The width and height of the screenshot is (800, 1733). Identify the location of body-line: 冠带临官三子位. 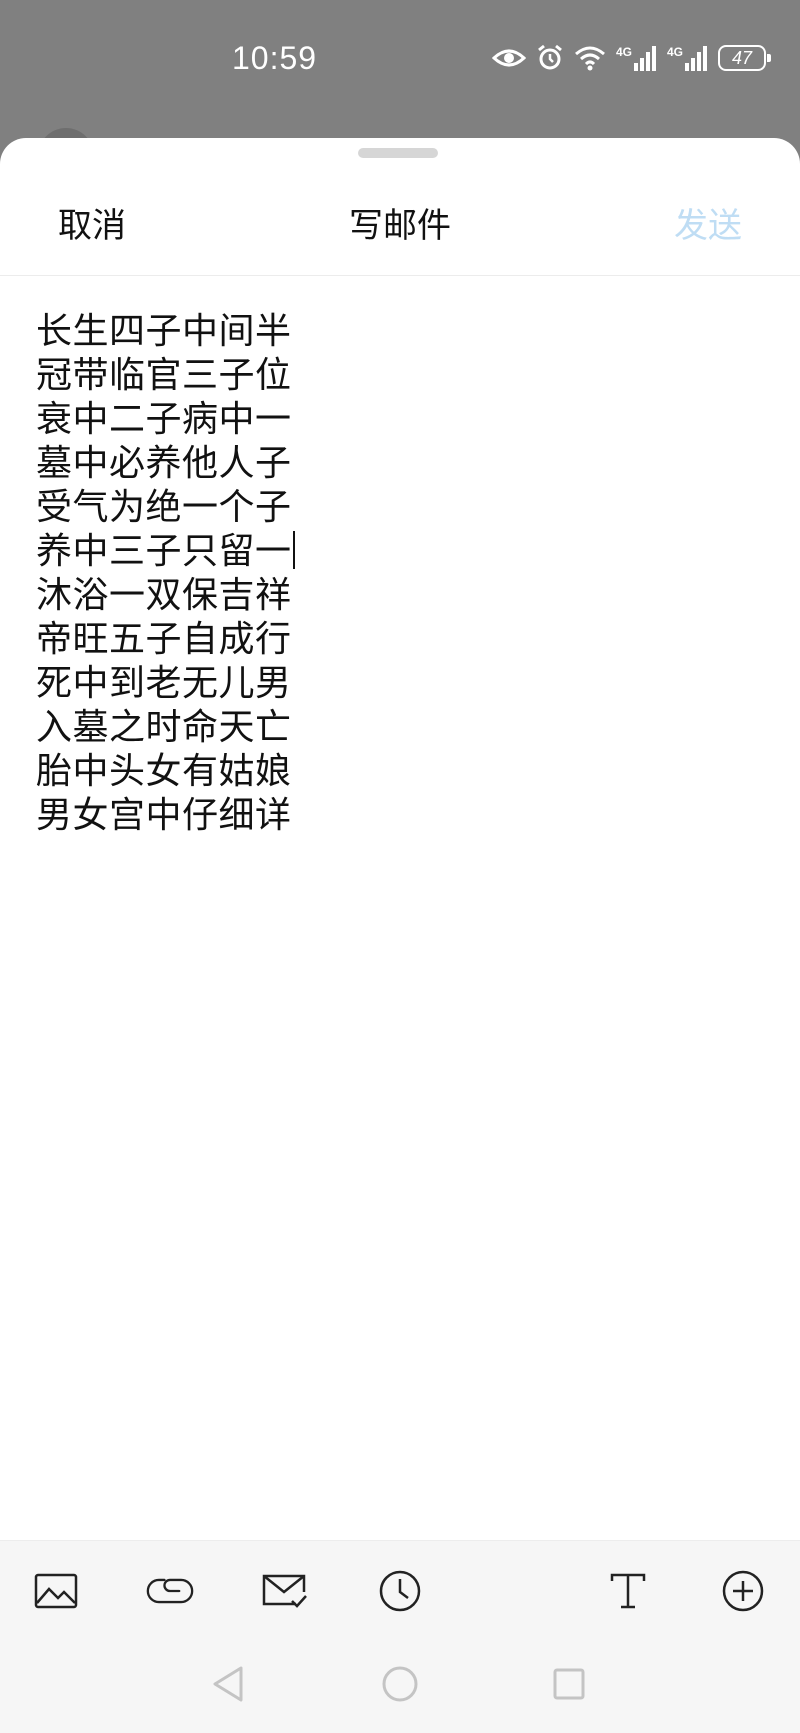
(164, 375).